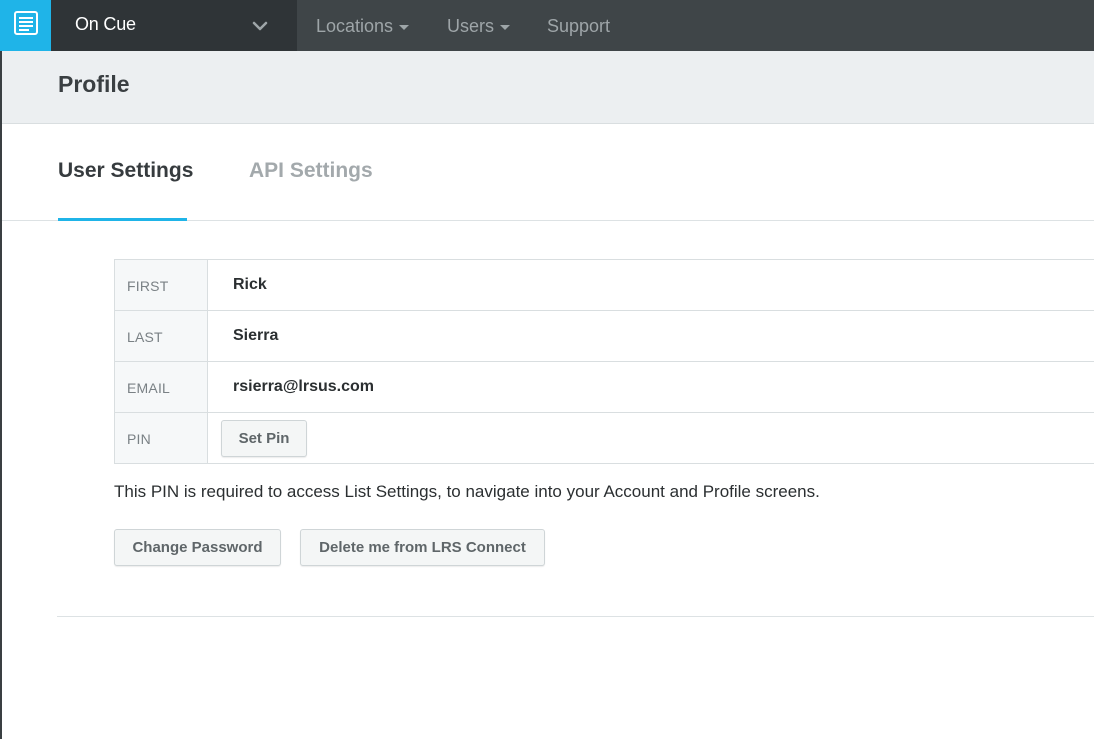  What do you see at coordinates (197, 547) in the screenshot?
I see `change-password-button: Change Password` at bounding box center [197, 547].